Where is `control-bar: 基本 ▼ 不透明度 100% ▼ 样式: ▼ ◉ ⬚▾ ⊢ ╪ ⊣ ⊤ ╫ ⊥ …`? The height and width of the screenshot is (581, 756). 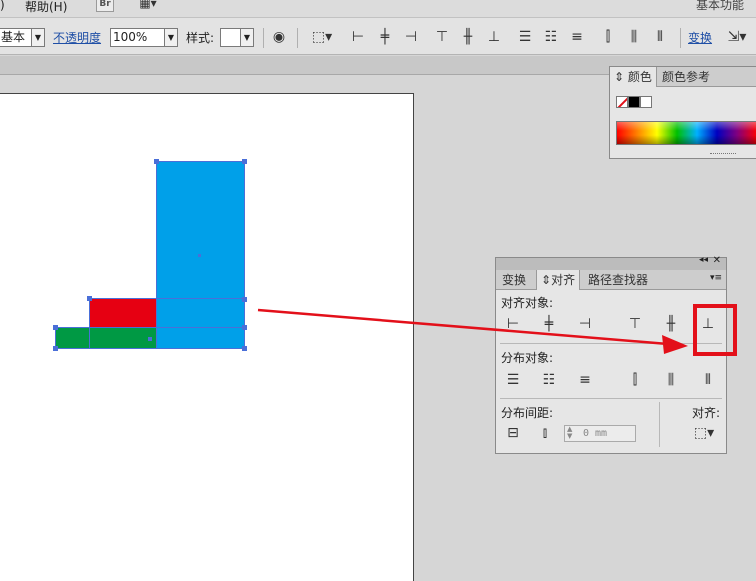 control-bar: 基本 ▼ 不透明度 100% ▼ 样式: ▼ ◉ ⬚▾ ⊢ ╪ ⊣ ⊤ ╫ ⊥ … is located at coordinates (378, 36).